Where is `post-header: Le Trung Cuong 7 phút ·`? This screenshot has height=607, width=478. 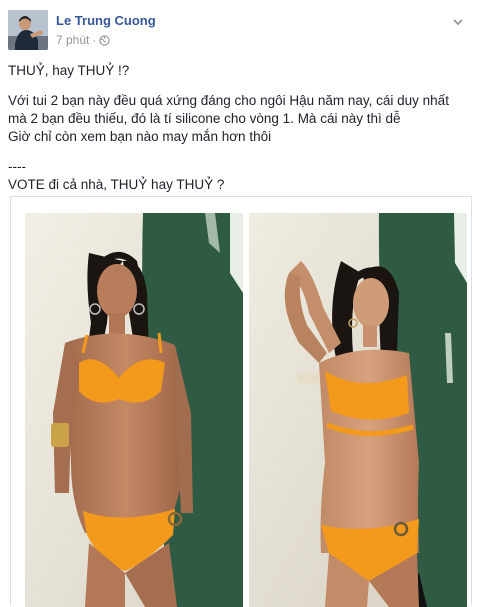 post-header: Le Trung Cuong 7 phút · is located at coordinates (239, 30).